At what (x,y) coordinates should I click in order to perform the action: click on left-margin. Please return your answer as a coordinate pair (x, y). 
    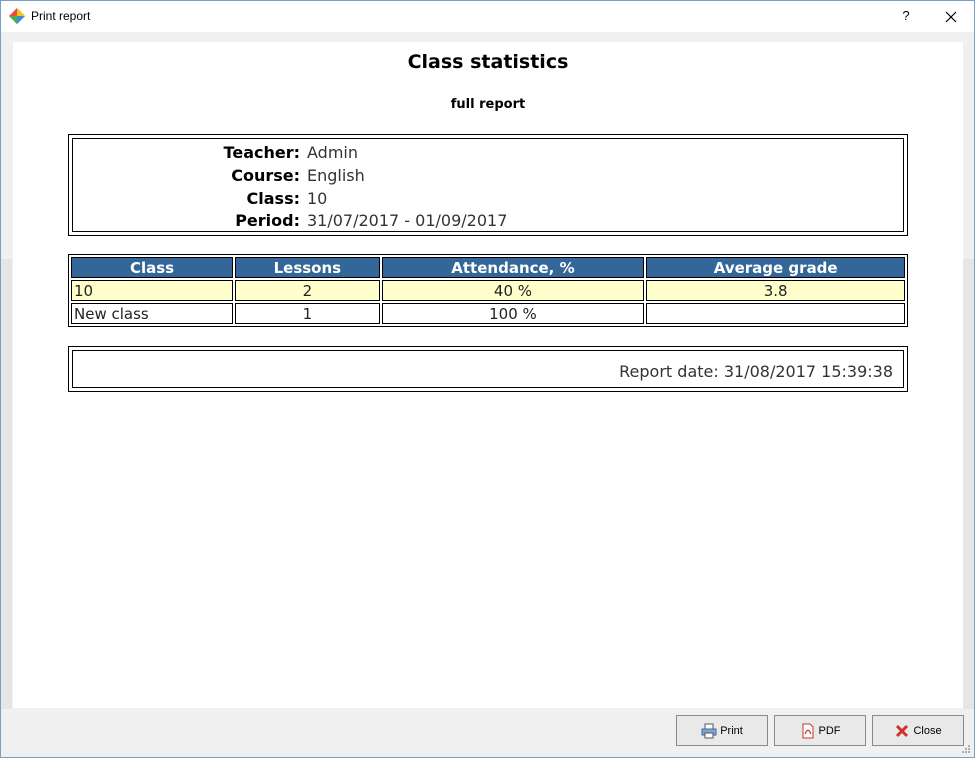
    Looking at the image, I should click on (6, 484).